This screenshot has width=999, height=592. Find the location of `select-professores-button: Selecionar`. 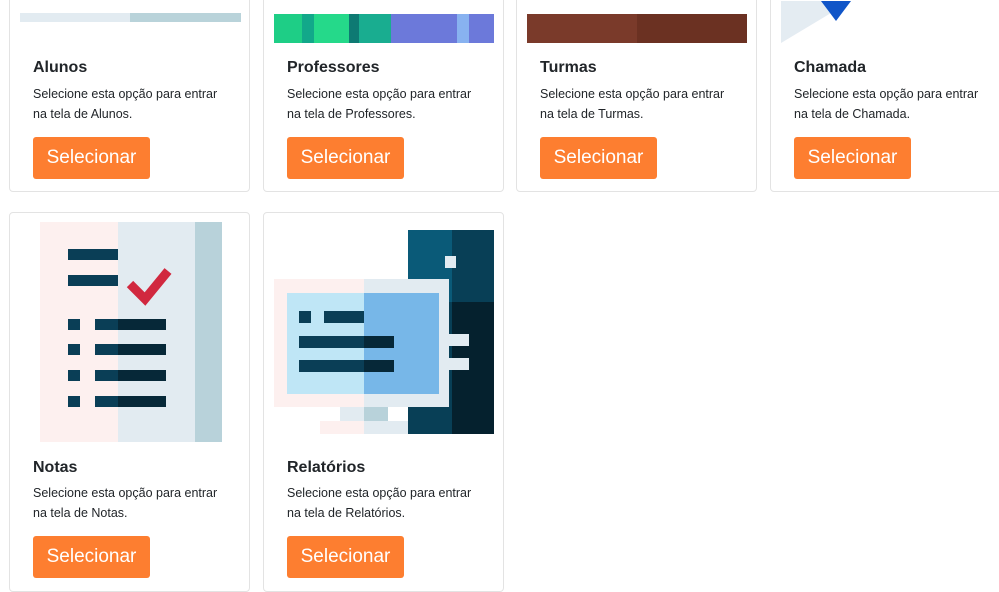

select-professores-button: Selecionar is located at coordinates (345, 158).